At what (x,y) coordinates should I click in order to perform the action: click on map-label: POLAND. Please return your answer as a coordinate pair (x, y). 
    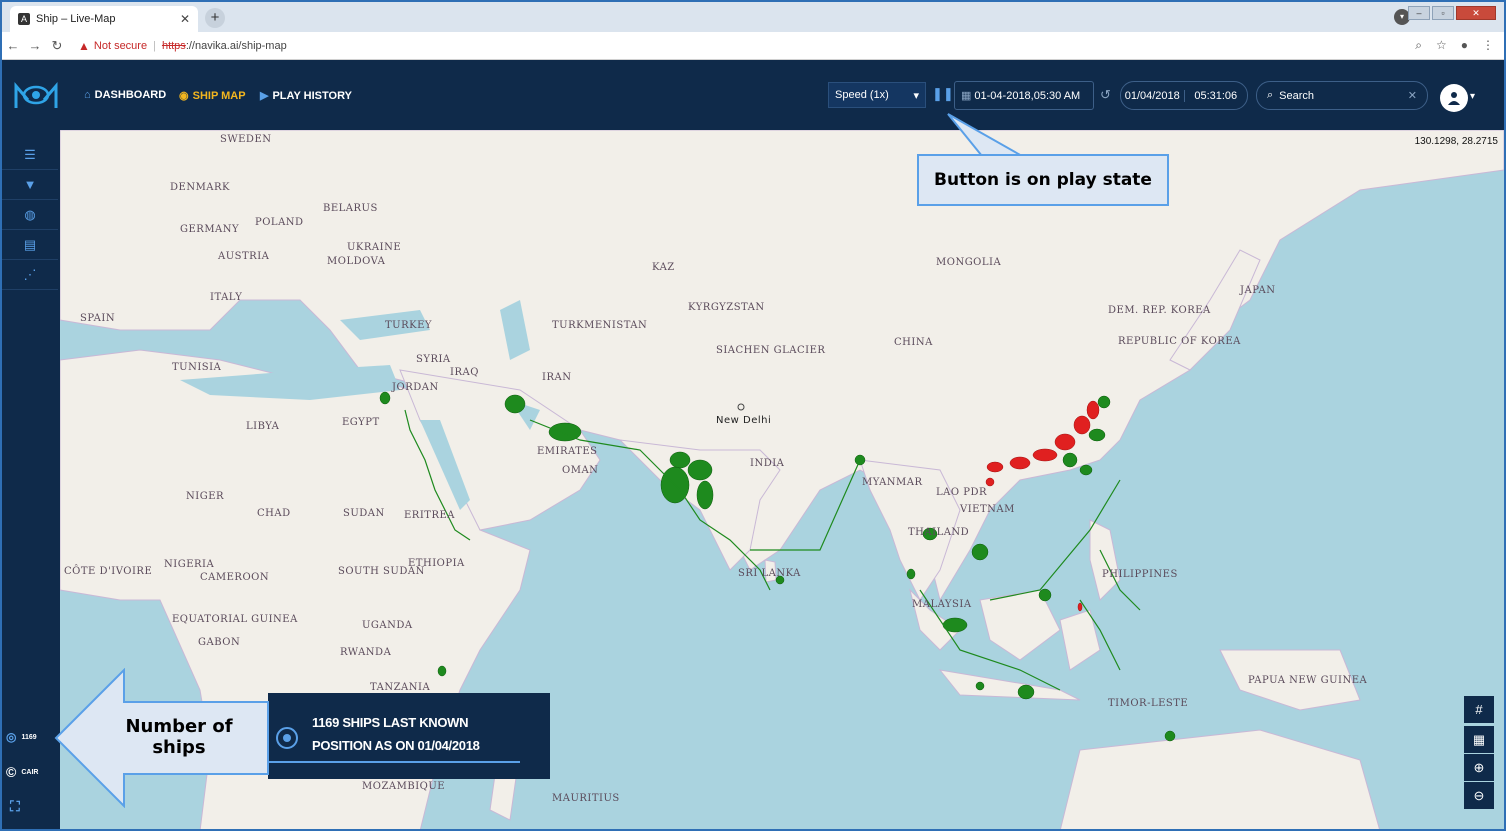
    Looking at the image, I should click on (279, 222).